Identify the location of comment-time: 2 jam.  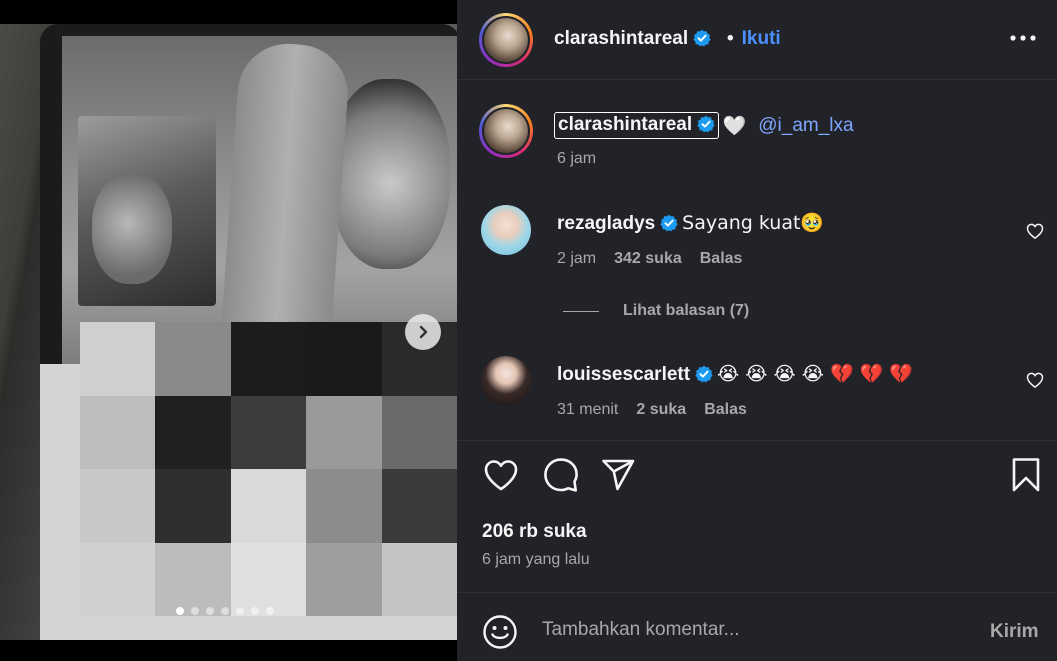
(577, 258).